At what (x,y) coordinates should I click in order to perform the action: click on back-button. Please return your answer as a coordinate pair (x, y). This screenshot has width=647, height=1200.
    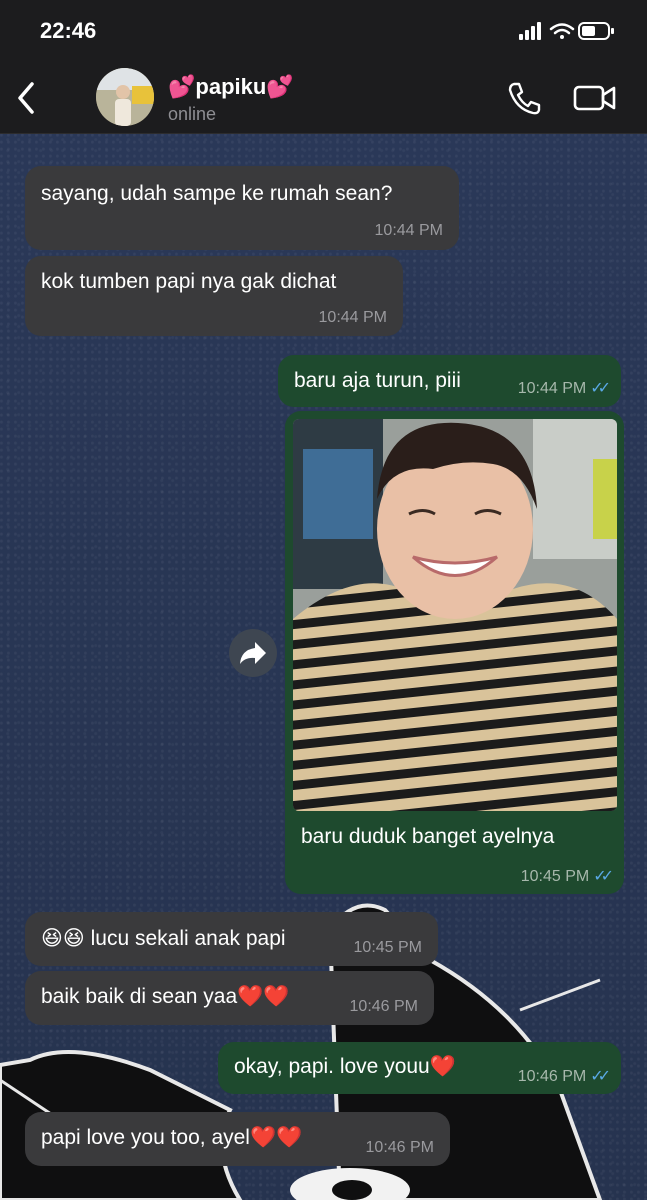
    Looking at the image, I should click on (27, 98).